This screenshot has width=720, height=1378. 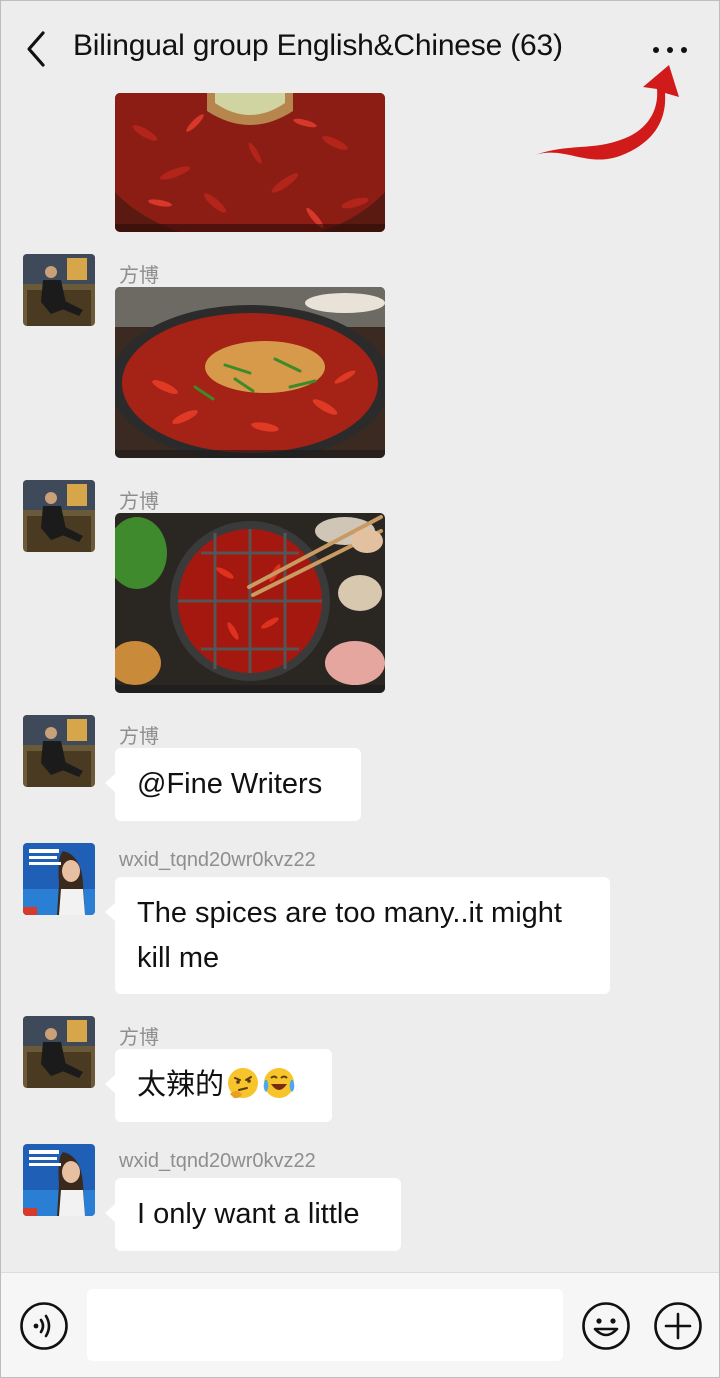 I want to click on message-text-line: kill me, so click(x=178, y=958).